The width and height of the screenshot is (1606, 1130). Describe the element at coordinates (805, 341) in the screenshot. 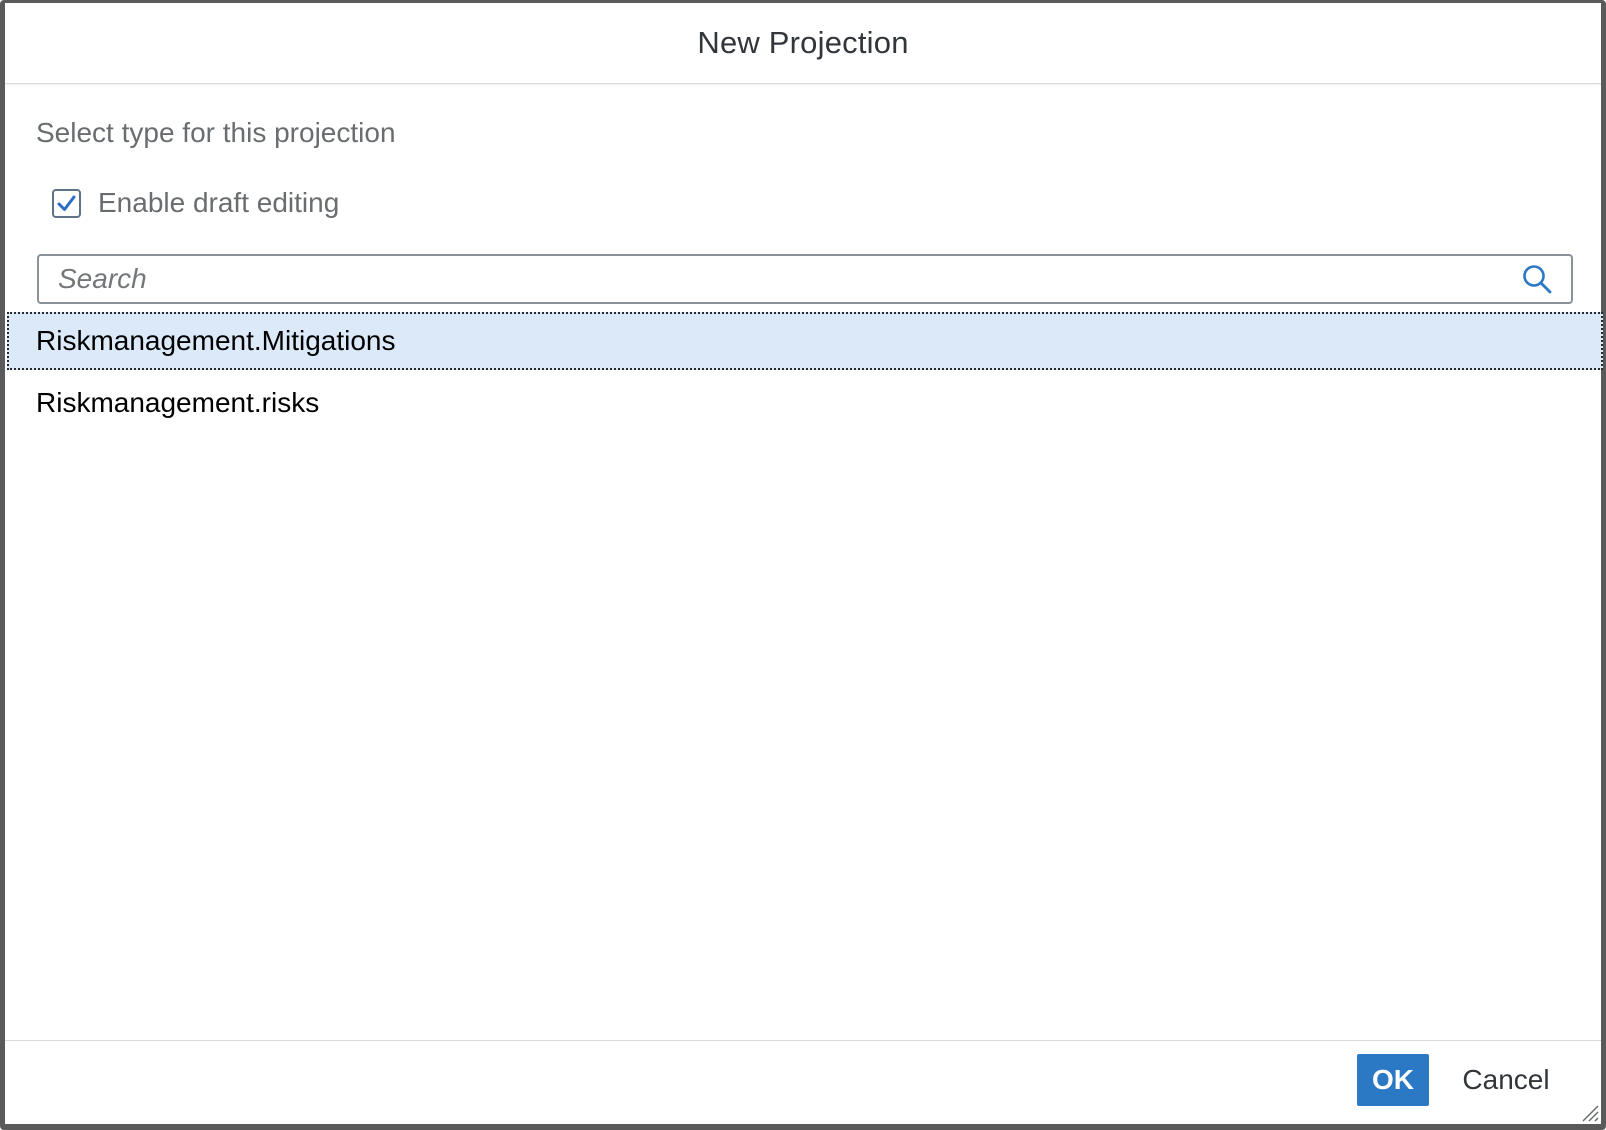

I see `list-item: Riskmanagement.Mitigations` at that location.